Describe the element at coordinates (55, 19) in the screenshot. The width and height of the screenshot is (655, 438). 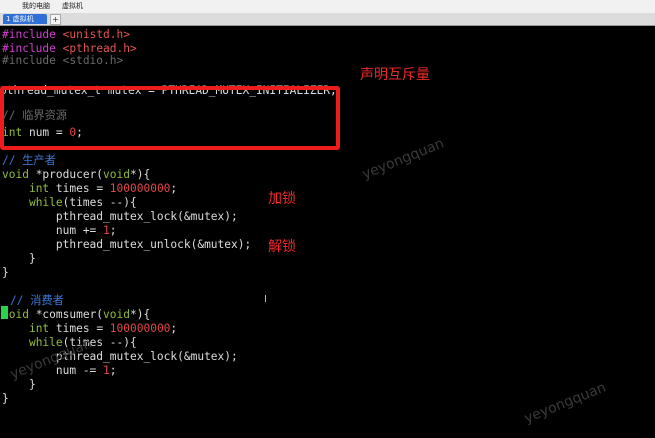
I see `add-tab-button: +` at that location.